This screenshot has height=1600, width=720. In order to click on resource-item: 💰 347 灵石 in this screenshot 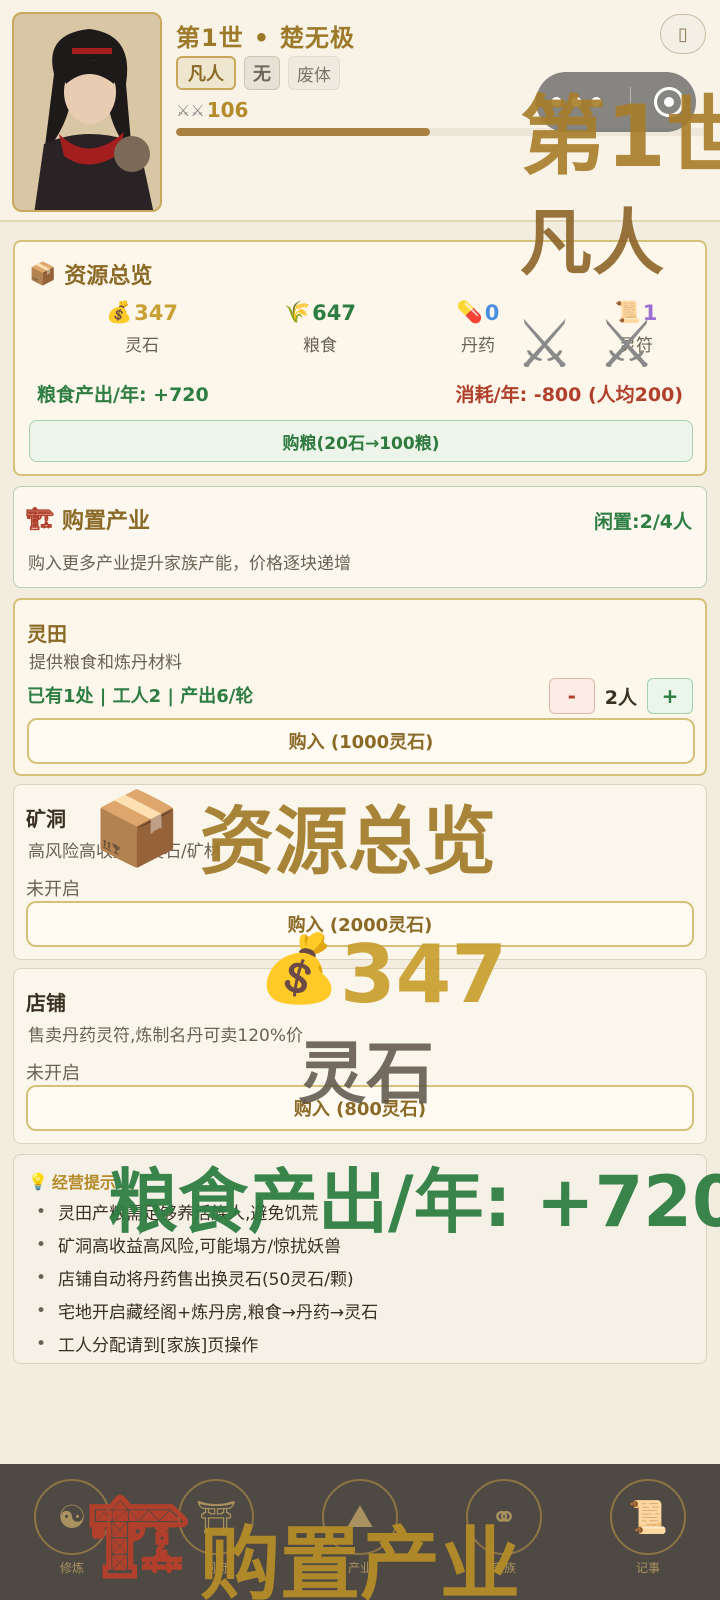, I will do `click(142, 328)`.